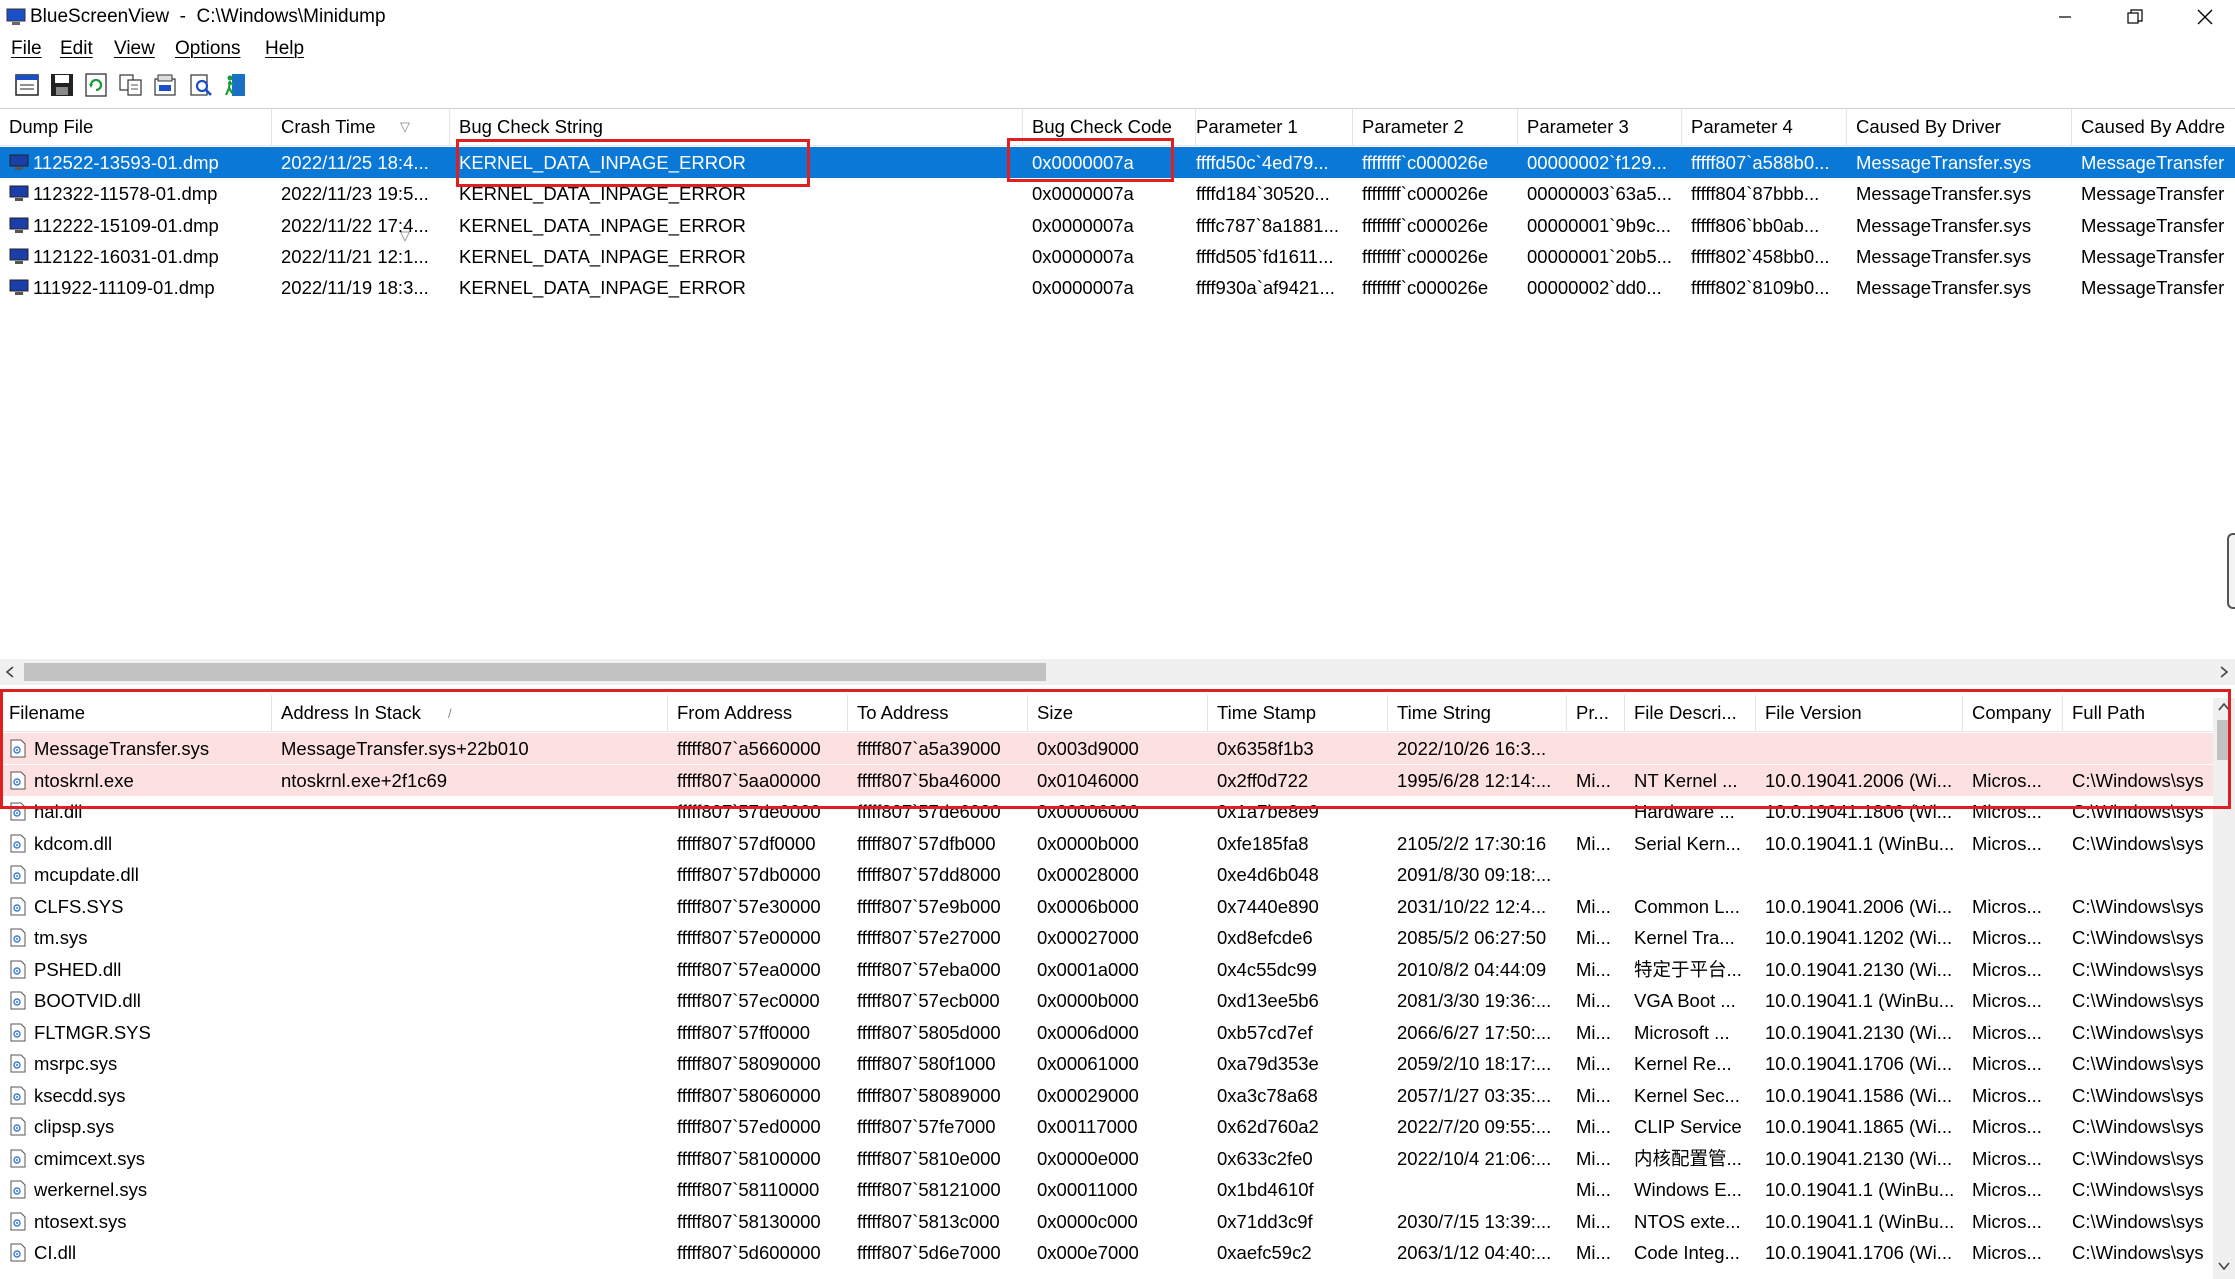  I want to click on menu-view: View, so click(134, 49).